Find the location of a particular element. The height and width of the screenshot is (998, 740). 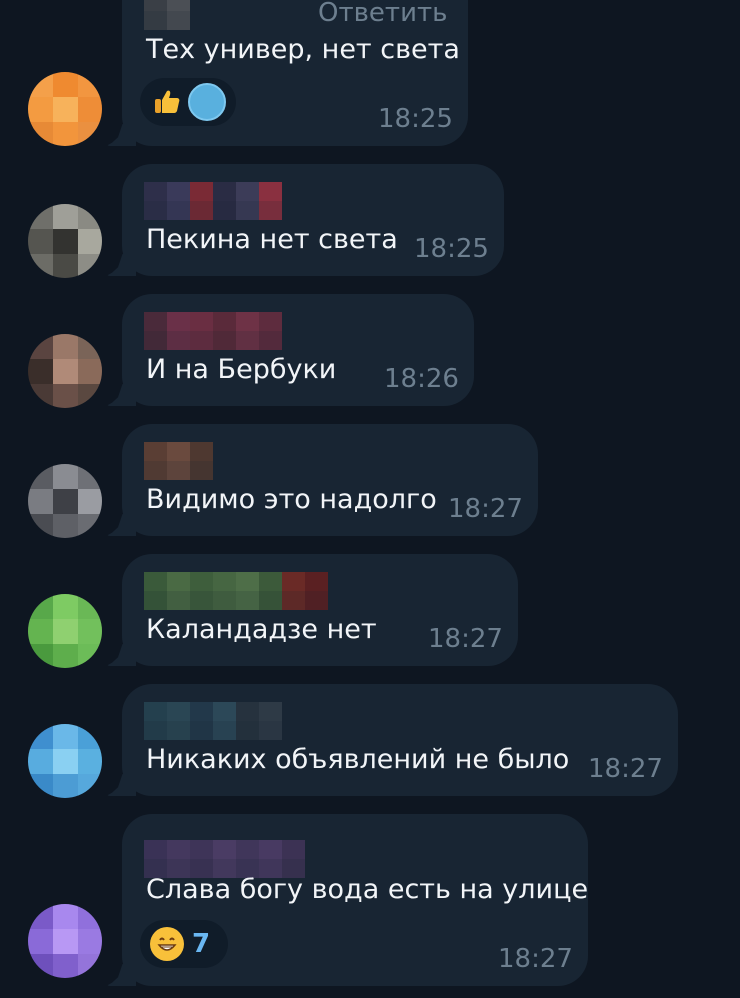

message-text: Пекина нет света is located at coordinates (272, 239).